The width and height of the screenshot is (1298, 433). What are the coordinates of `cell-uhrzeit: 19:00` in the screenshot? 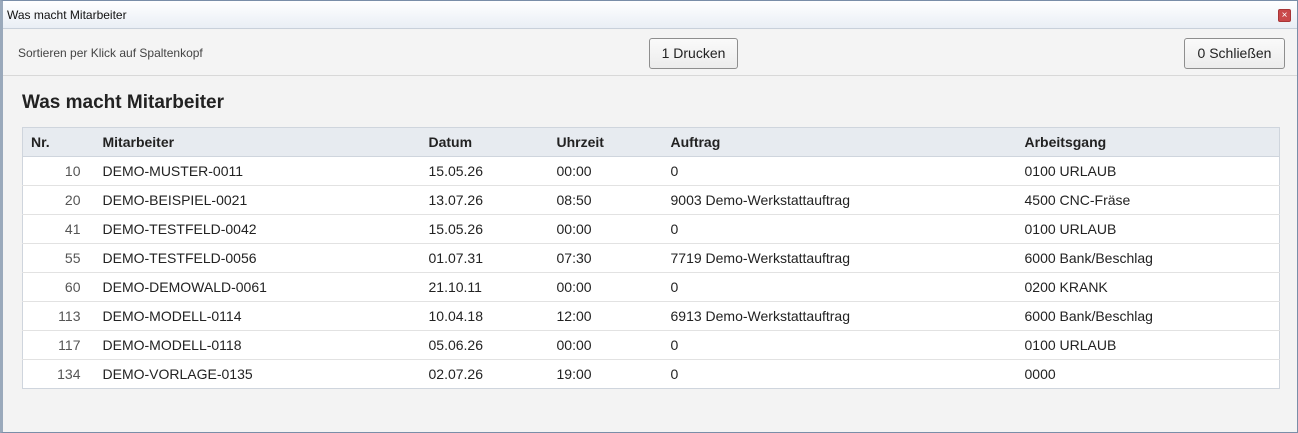 It's located at (605, 374).